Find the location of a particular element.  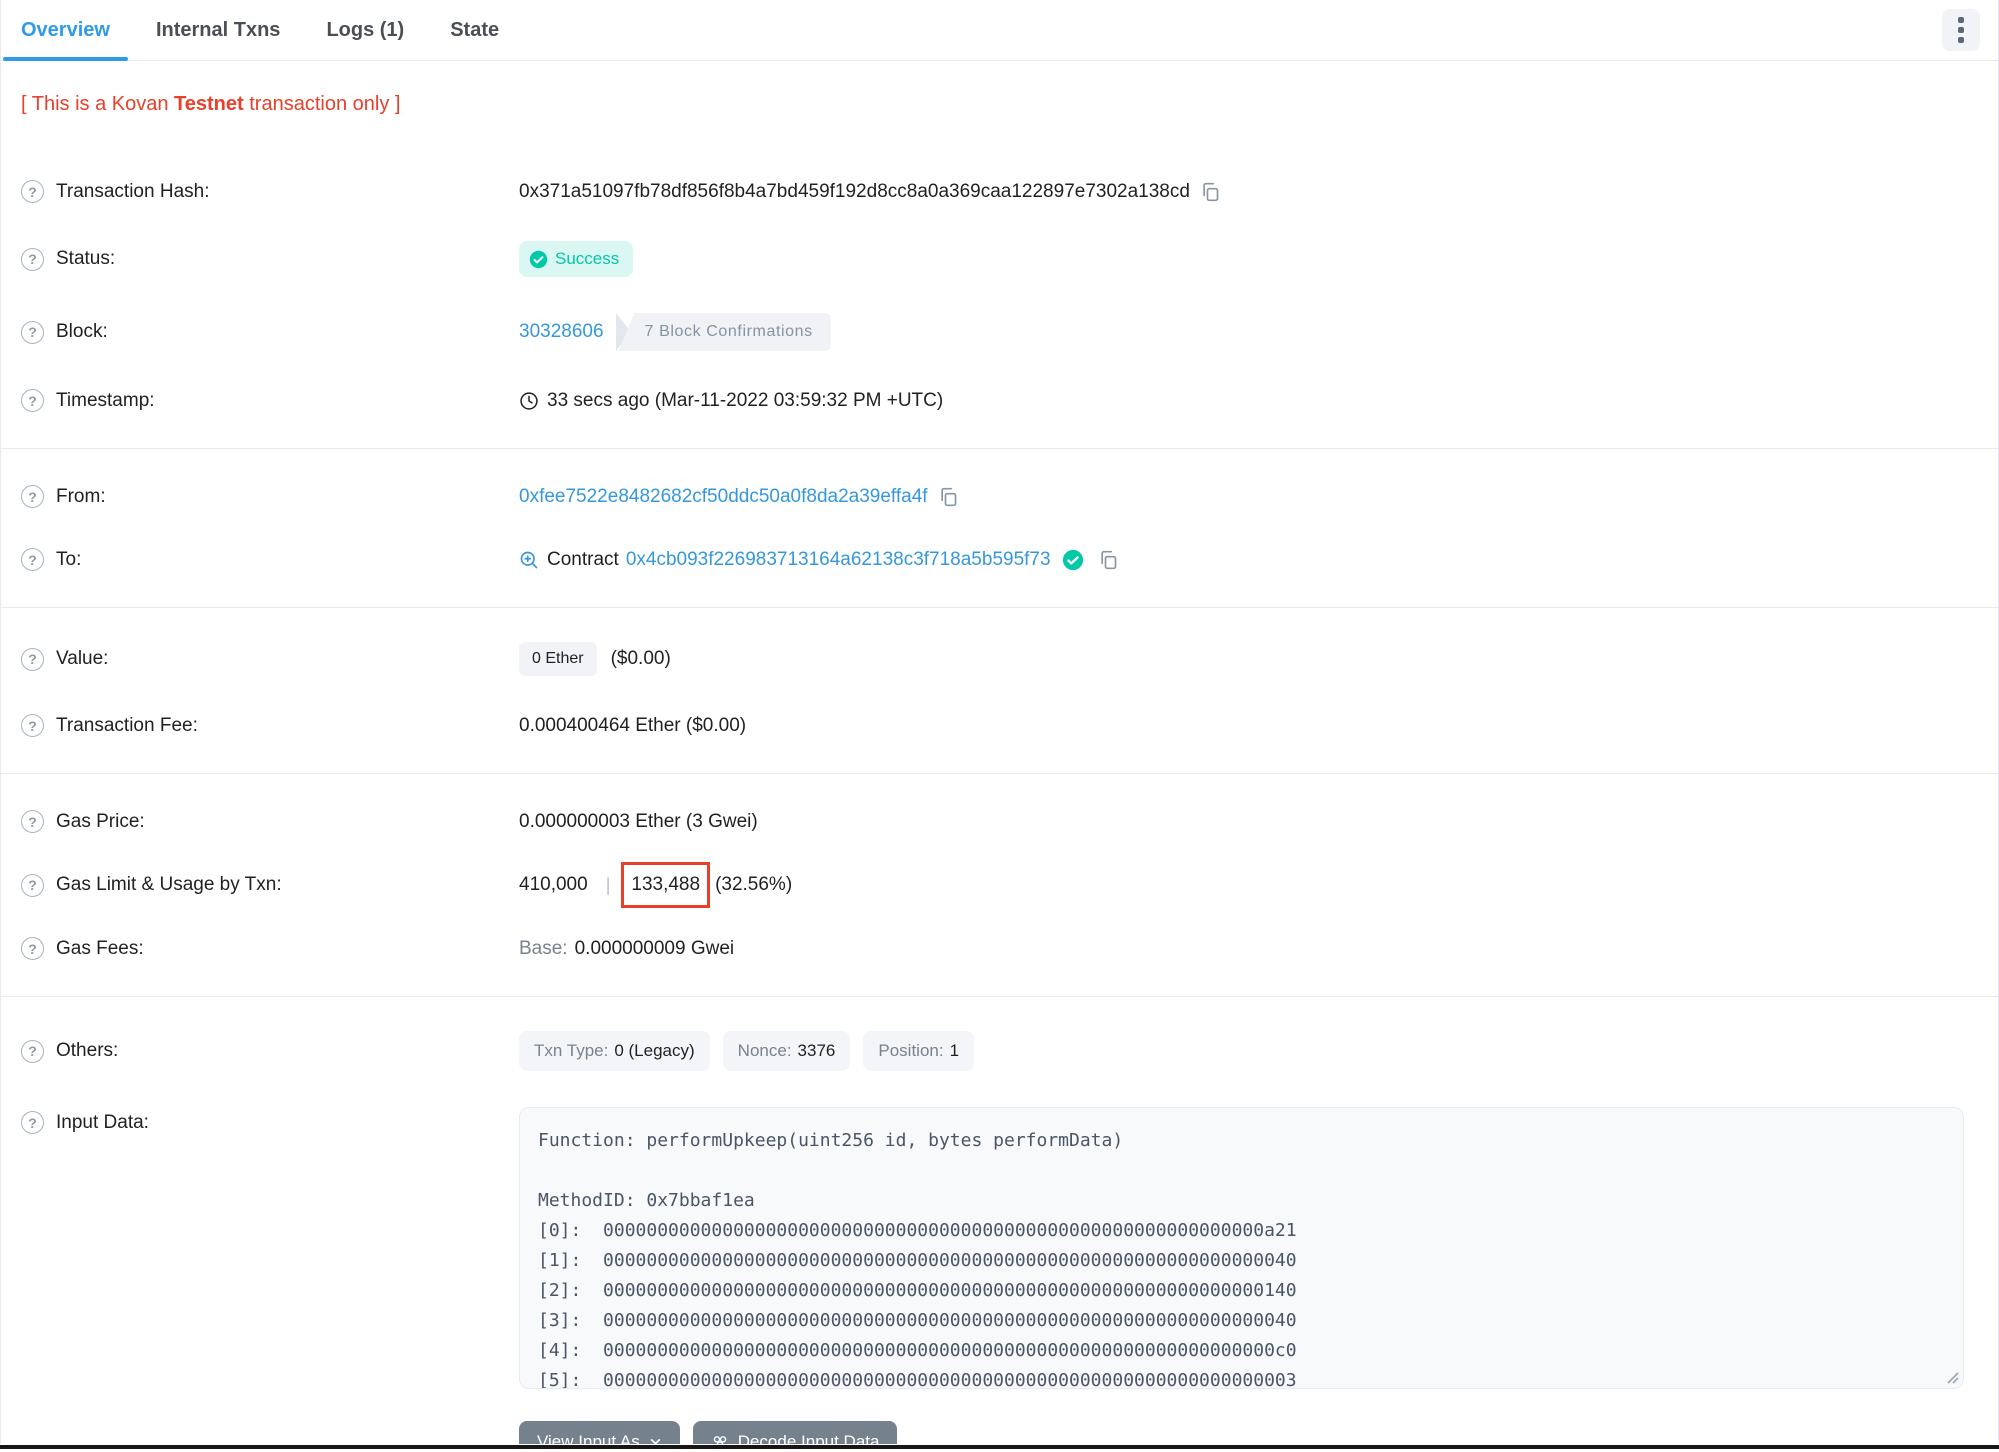

copy-to-button is located at coordinates (1108, 560).